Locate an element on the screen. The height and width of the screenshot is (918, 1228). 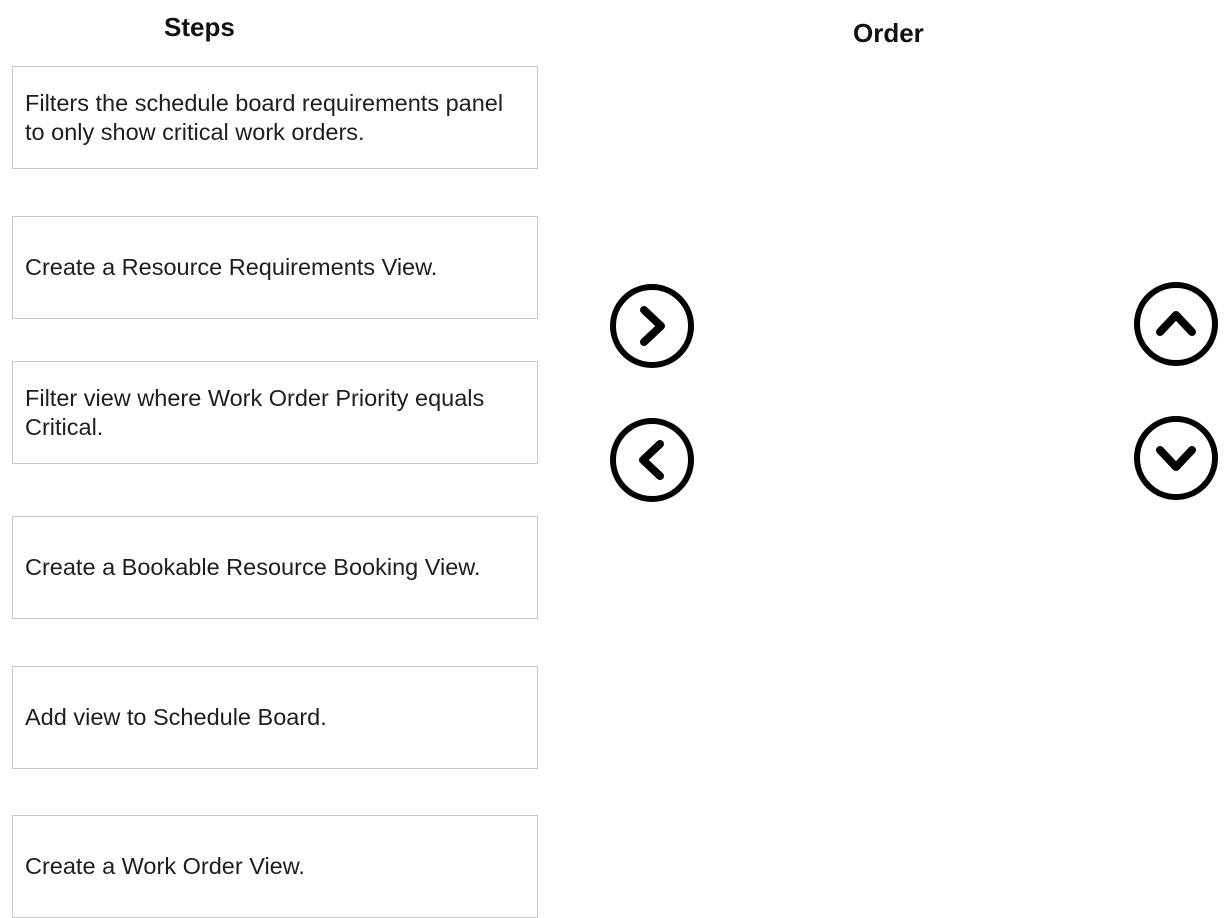
chevron-up-circle-icon is located at coordinates (1176, 324).